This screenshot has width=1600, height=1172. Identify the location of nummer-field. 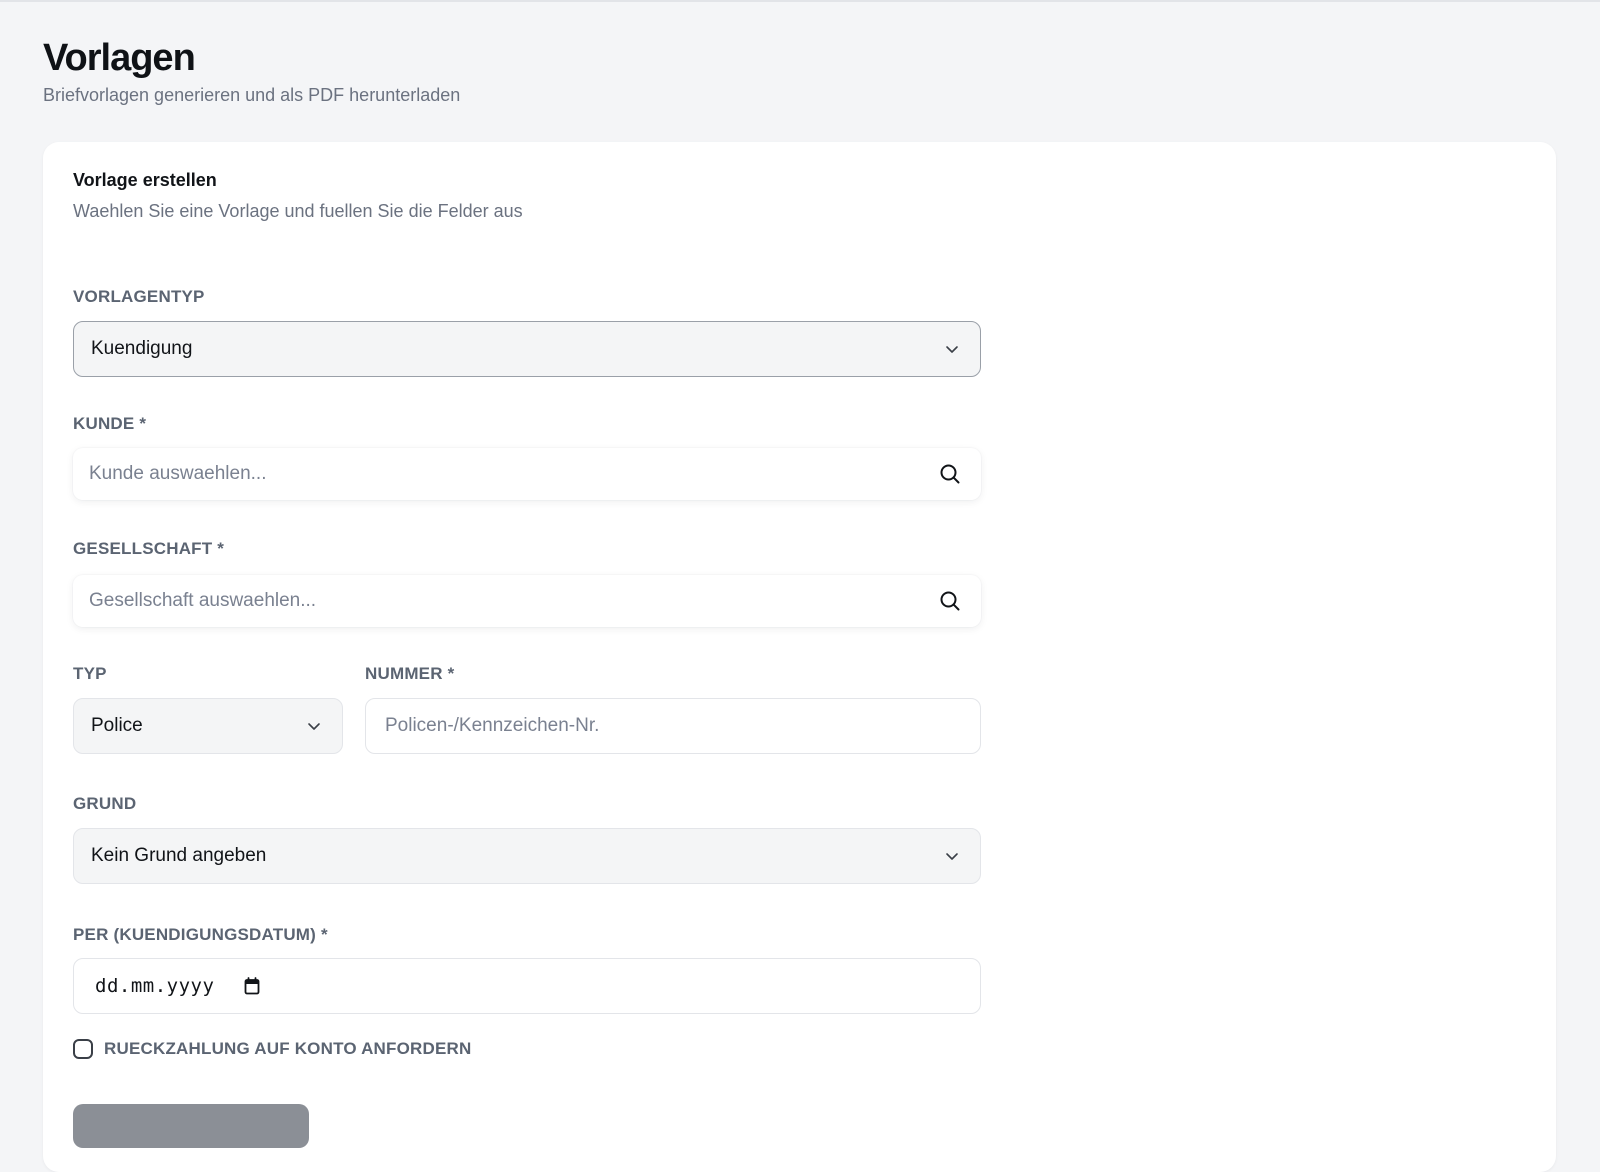
(673, 726).